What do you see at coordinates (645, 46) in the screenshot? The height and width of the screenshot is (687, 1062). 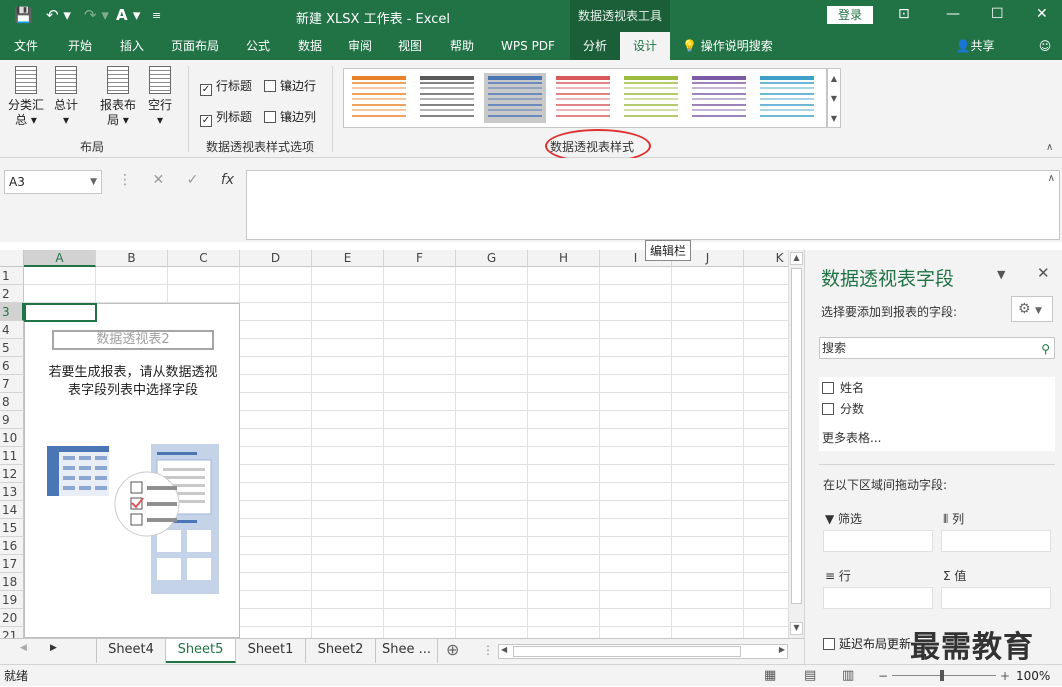 I see `tab-design: 设计` at bounding box center [645, 46].